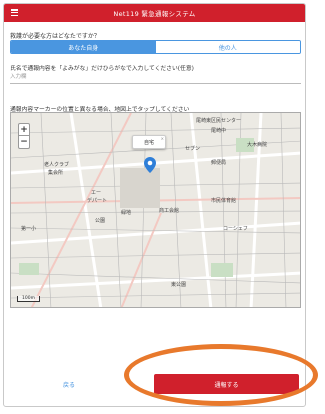  Describe the element at coordinates (24, 130) in the screenshot. I see `zoom-in-button: +` at that location.